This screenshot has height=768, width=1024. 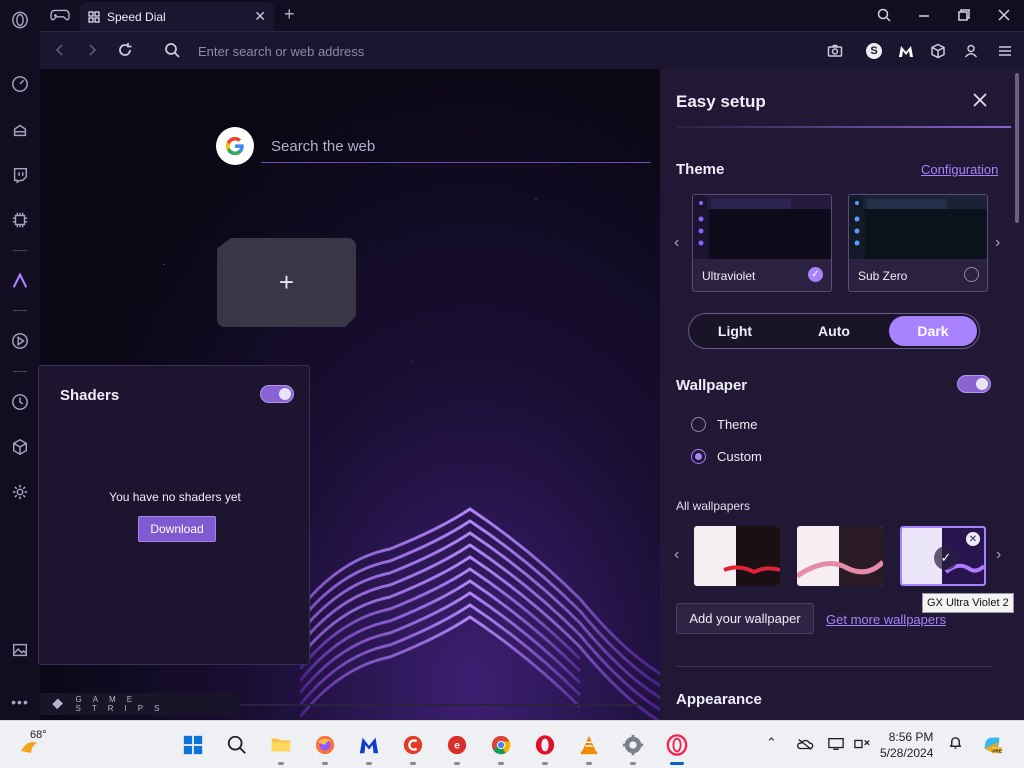 I want to click on taskbar-search-icon, so click(x=237, y=745).